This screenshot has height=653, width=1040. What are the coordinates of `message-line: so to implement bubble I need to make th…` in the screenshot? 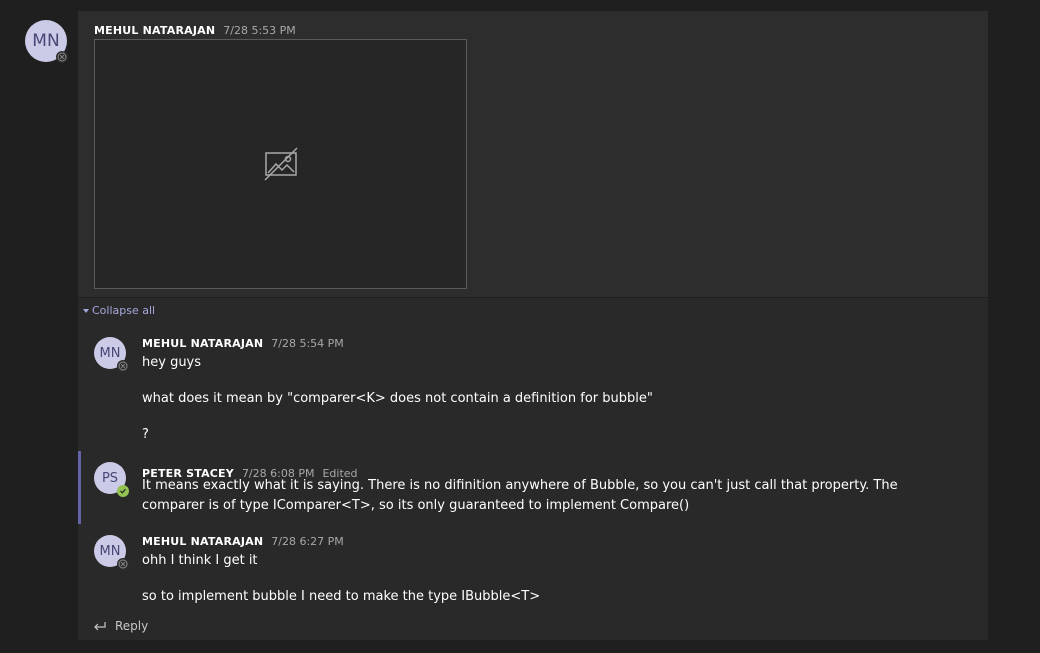 It's located at (341, 596).